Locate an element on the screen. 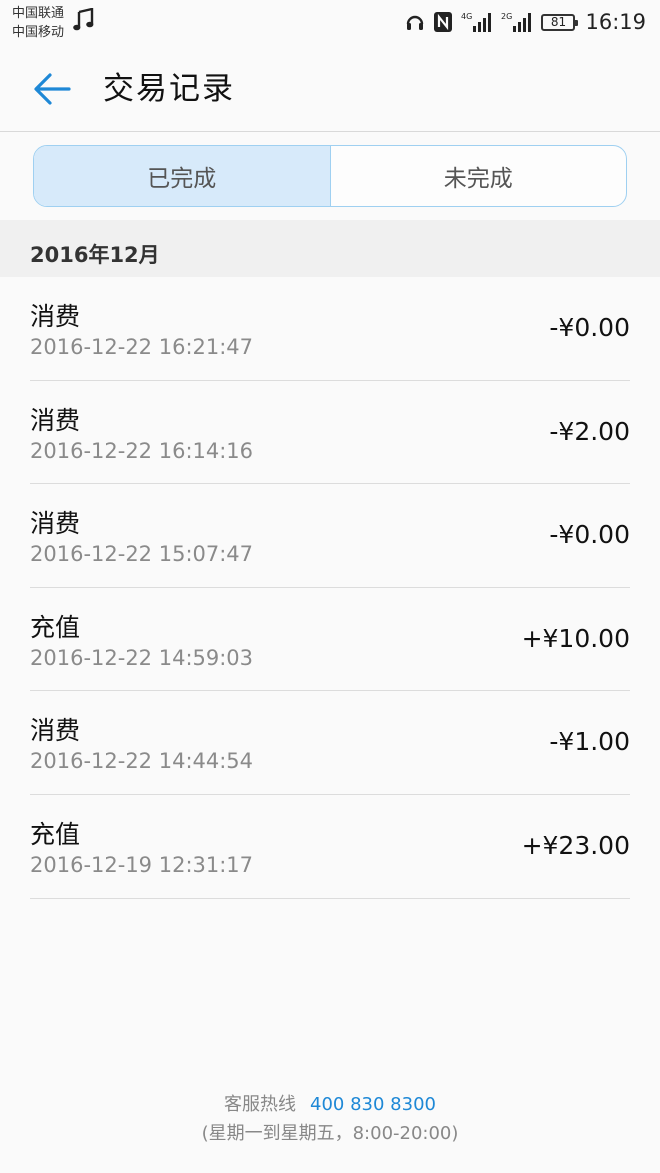 The width and height of the screenshot is (660, 1173). network-2g-label: 2G is located at coordinates (506, 16).